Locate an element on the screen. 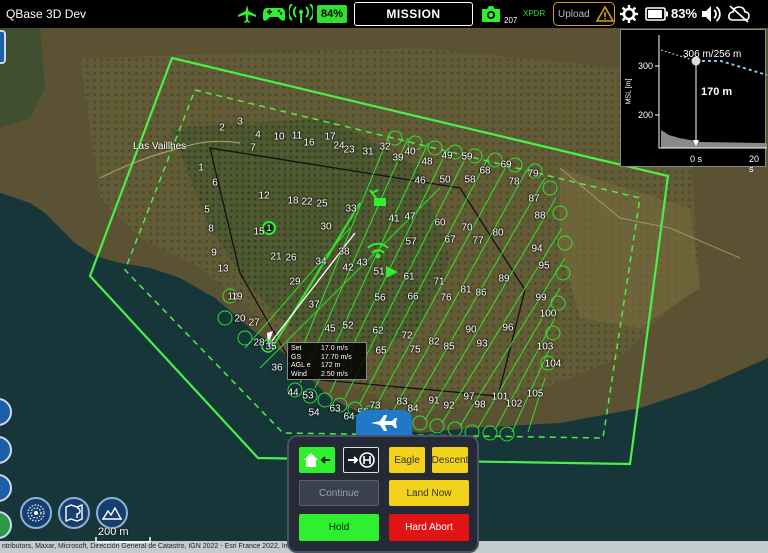  waypoint-label: 87 is located at coordinates (533, 199).